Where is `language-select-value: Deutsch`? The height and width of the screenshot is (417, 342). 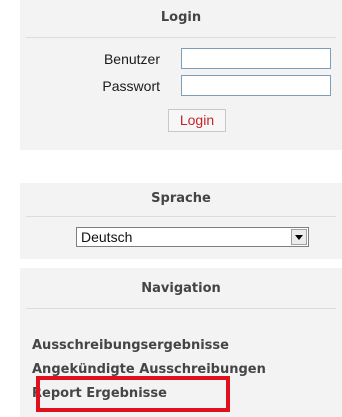 language-select-value: Deutsch is located at coordinates (107, 237).